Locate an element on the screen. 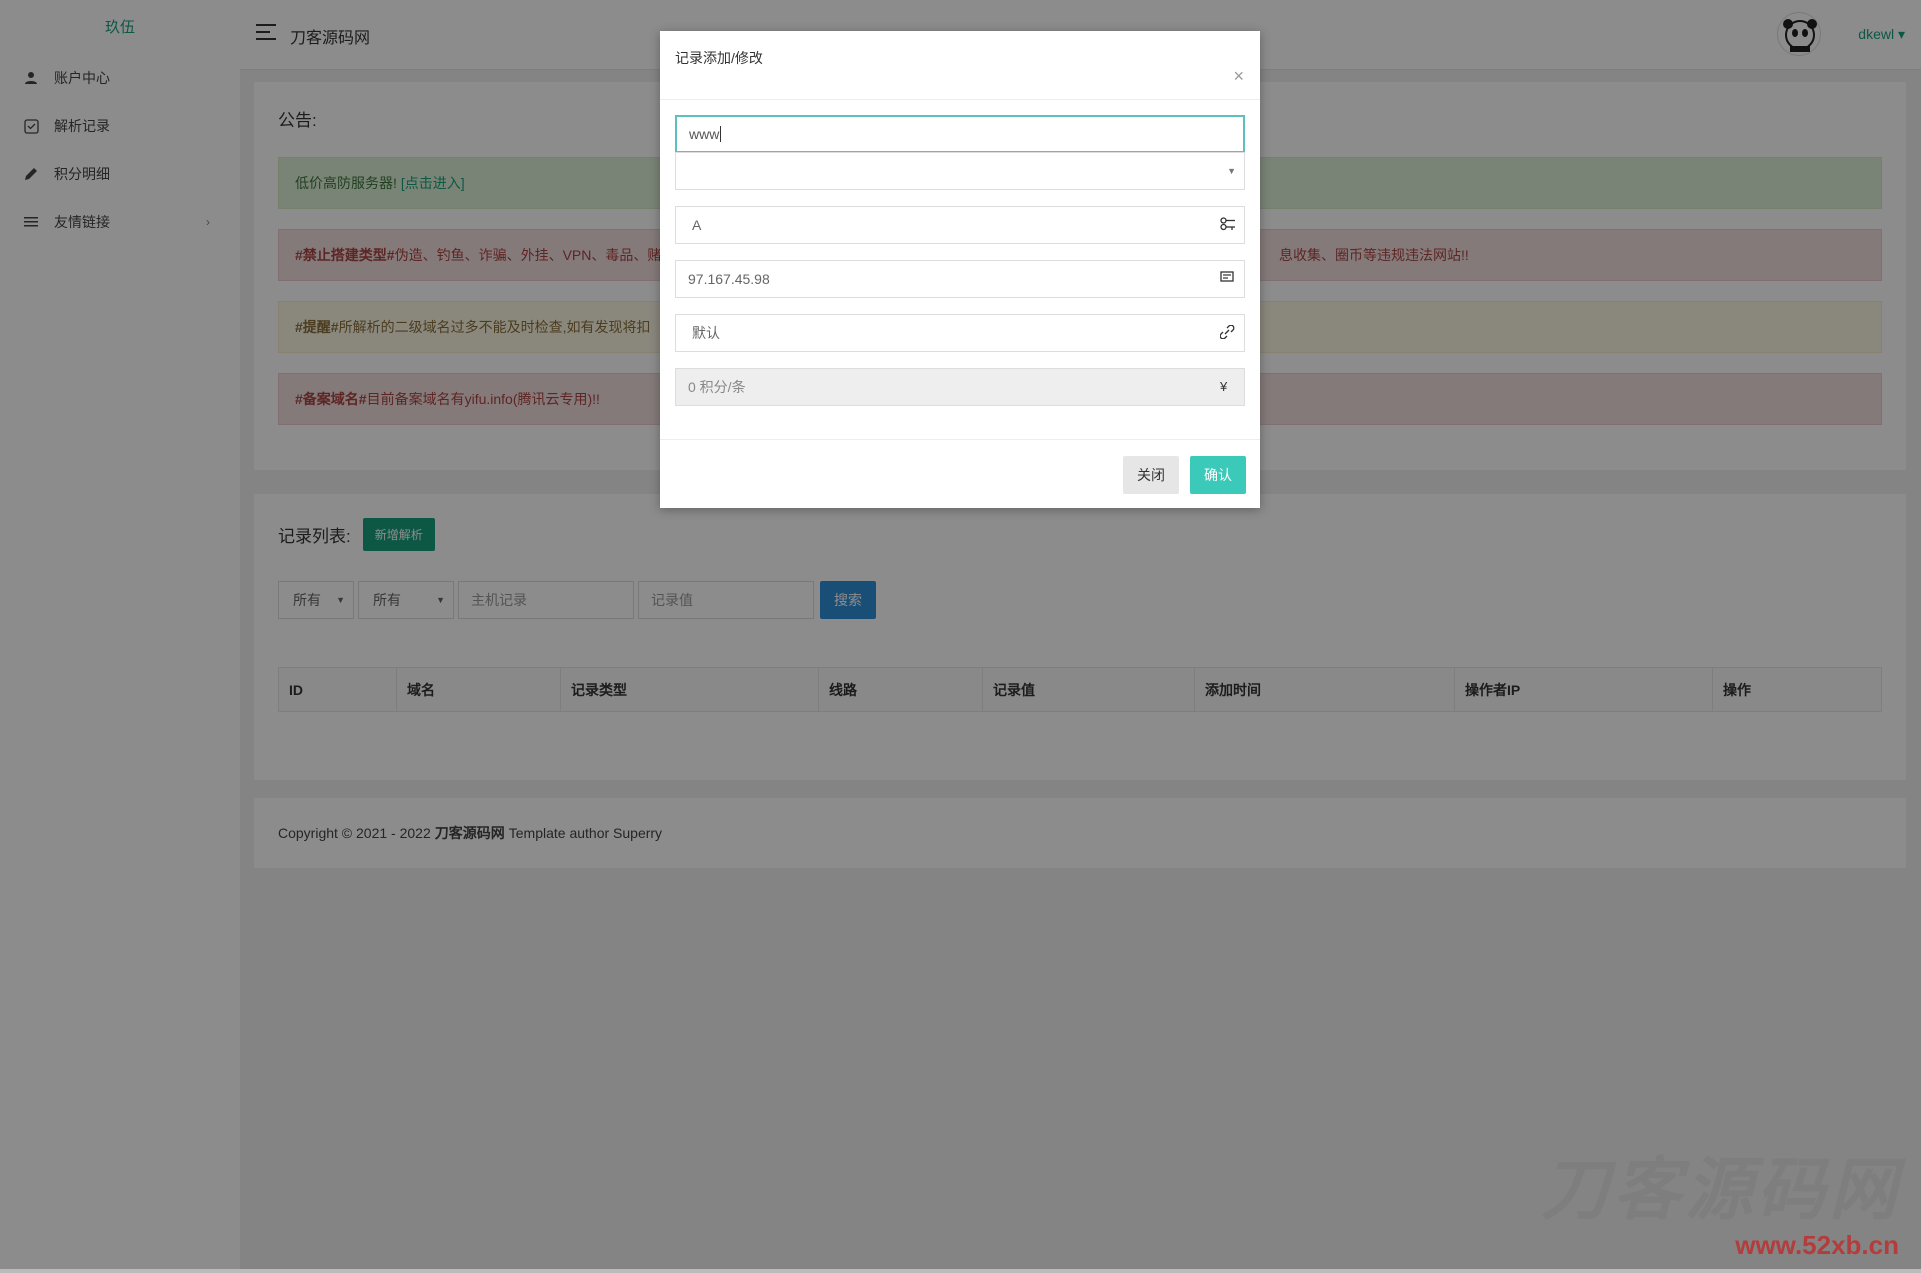 The height and width of the screenshot is (1273, 1921). modal-title: 记录添加/修改 is located at coordinates (719, 58).